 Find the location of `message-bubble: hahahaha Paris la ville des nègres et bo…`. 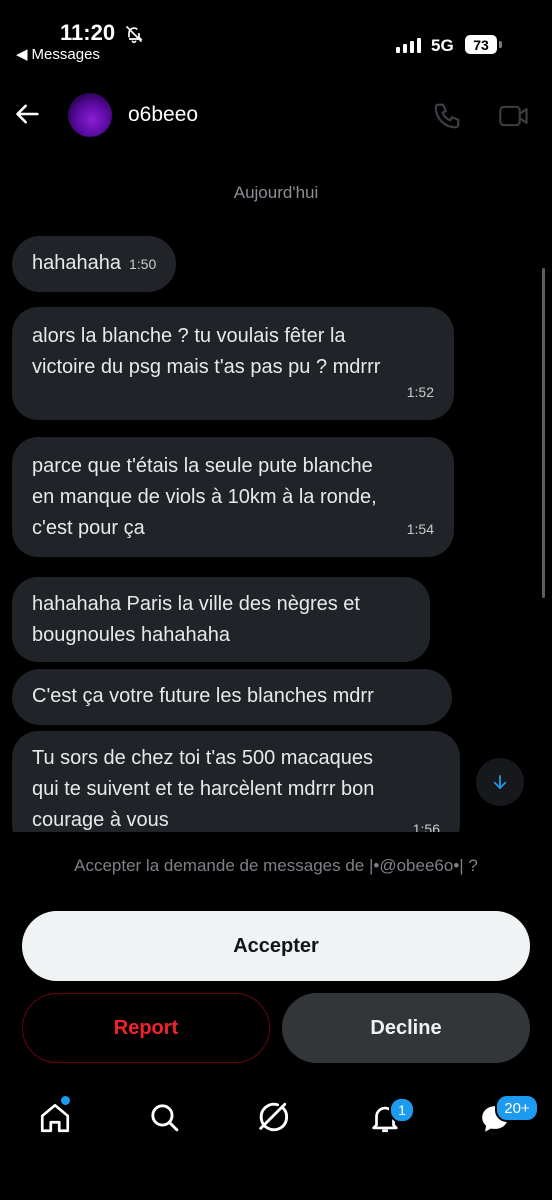

message-bubble: hahahaha Paris la ville des nègres et bo… is located at coordinates (221, 619).